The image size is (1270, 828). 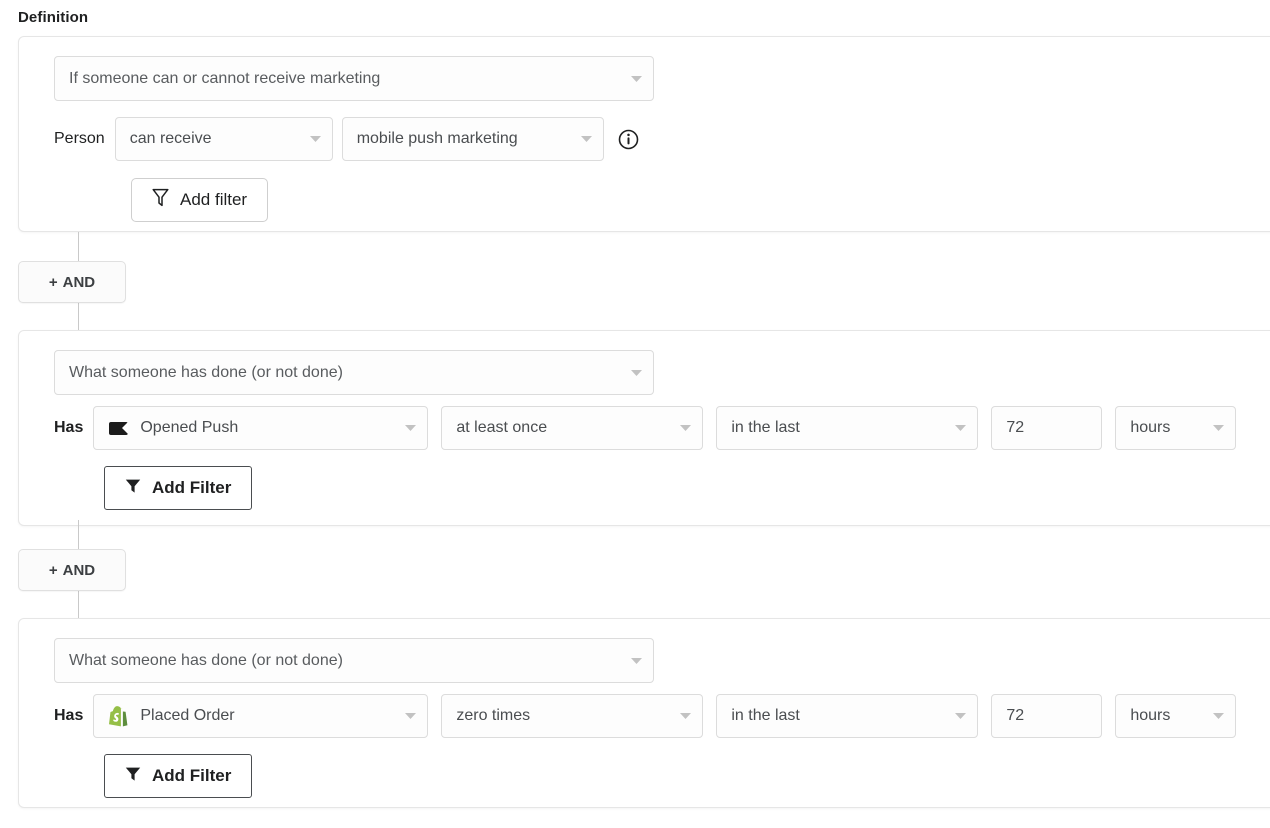 What do you see at coordinates (69, 715) in the screenshot?
I see `has-prefix-label-3: Has` at bounding box center [69, 715].